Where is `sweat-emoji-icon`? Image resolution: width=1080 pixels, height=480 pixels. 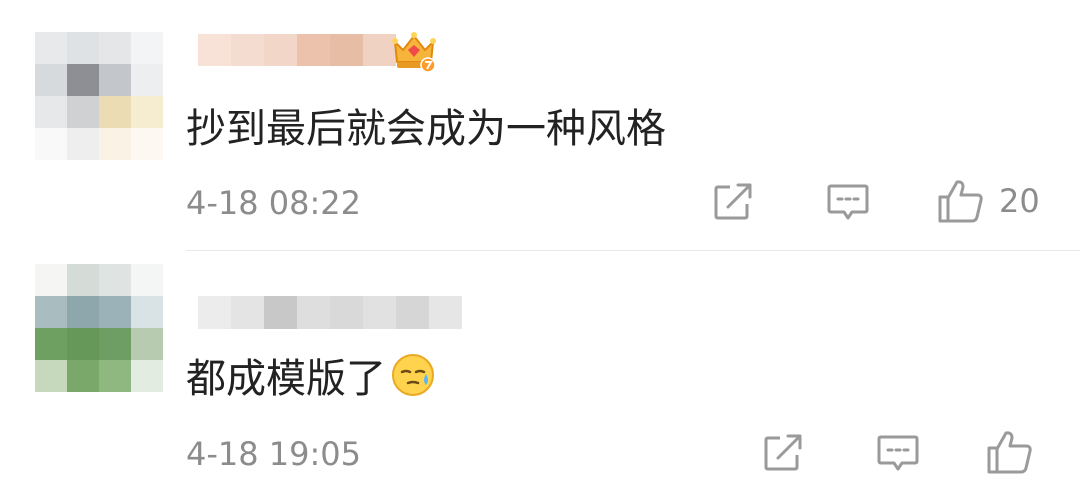 sweat-emoji-icon is located at coordinates (413, 375).